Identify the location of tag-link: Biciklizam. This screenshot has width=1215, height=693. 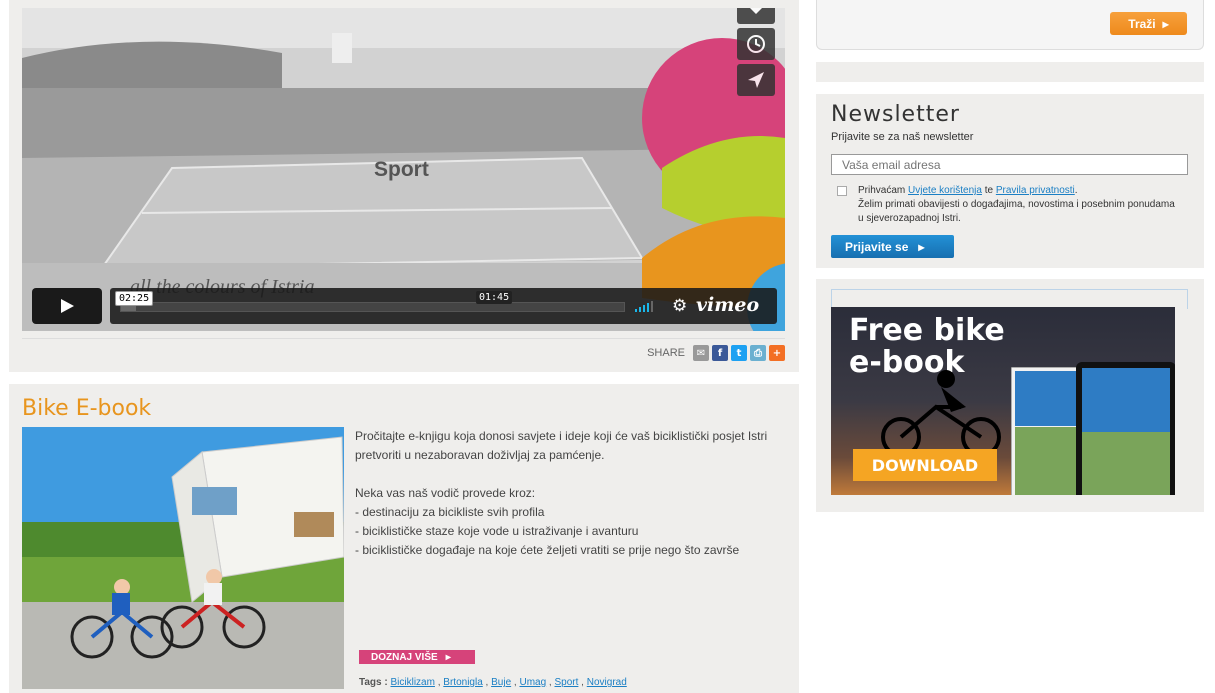
(413, 682).